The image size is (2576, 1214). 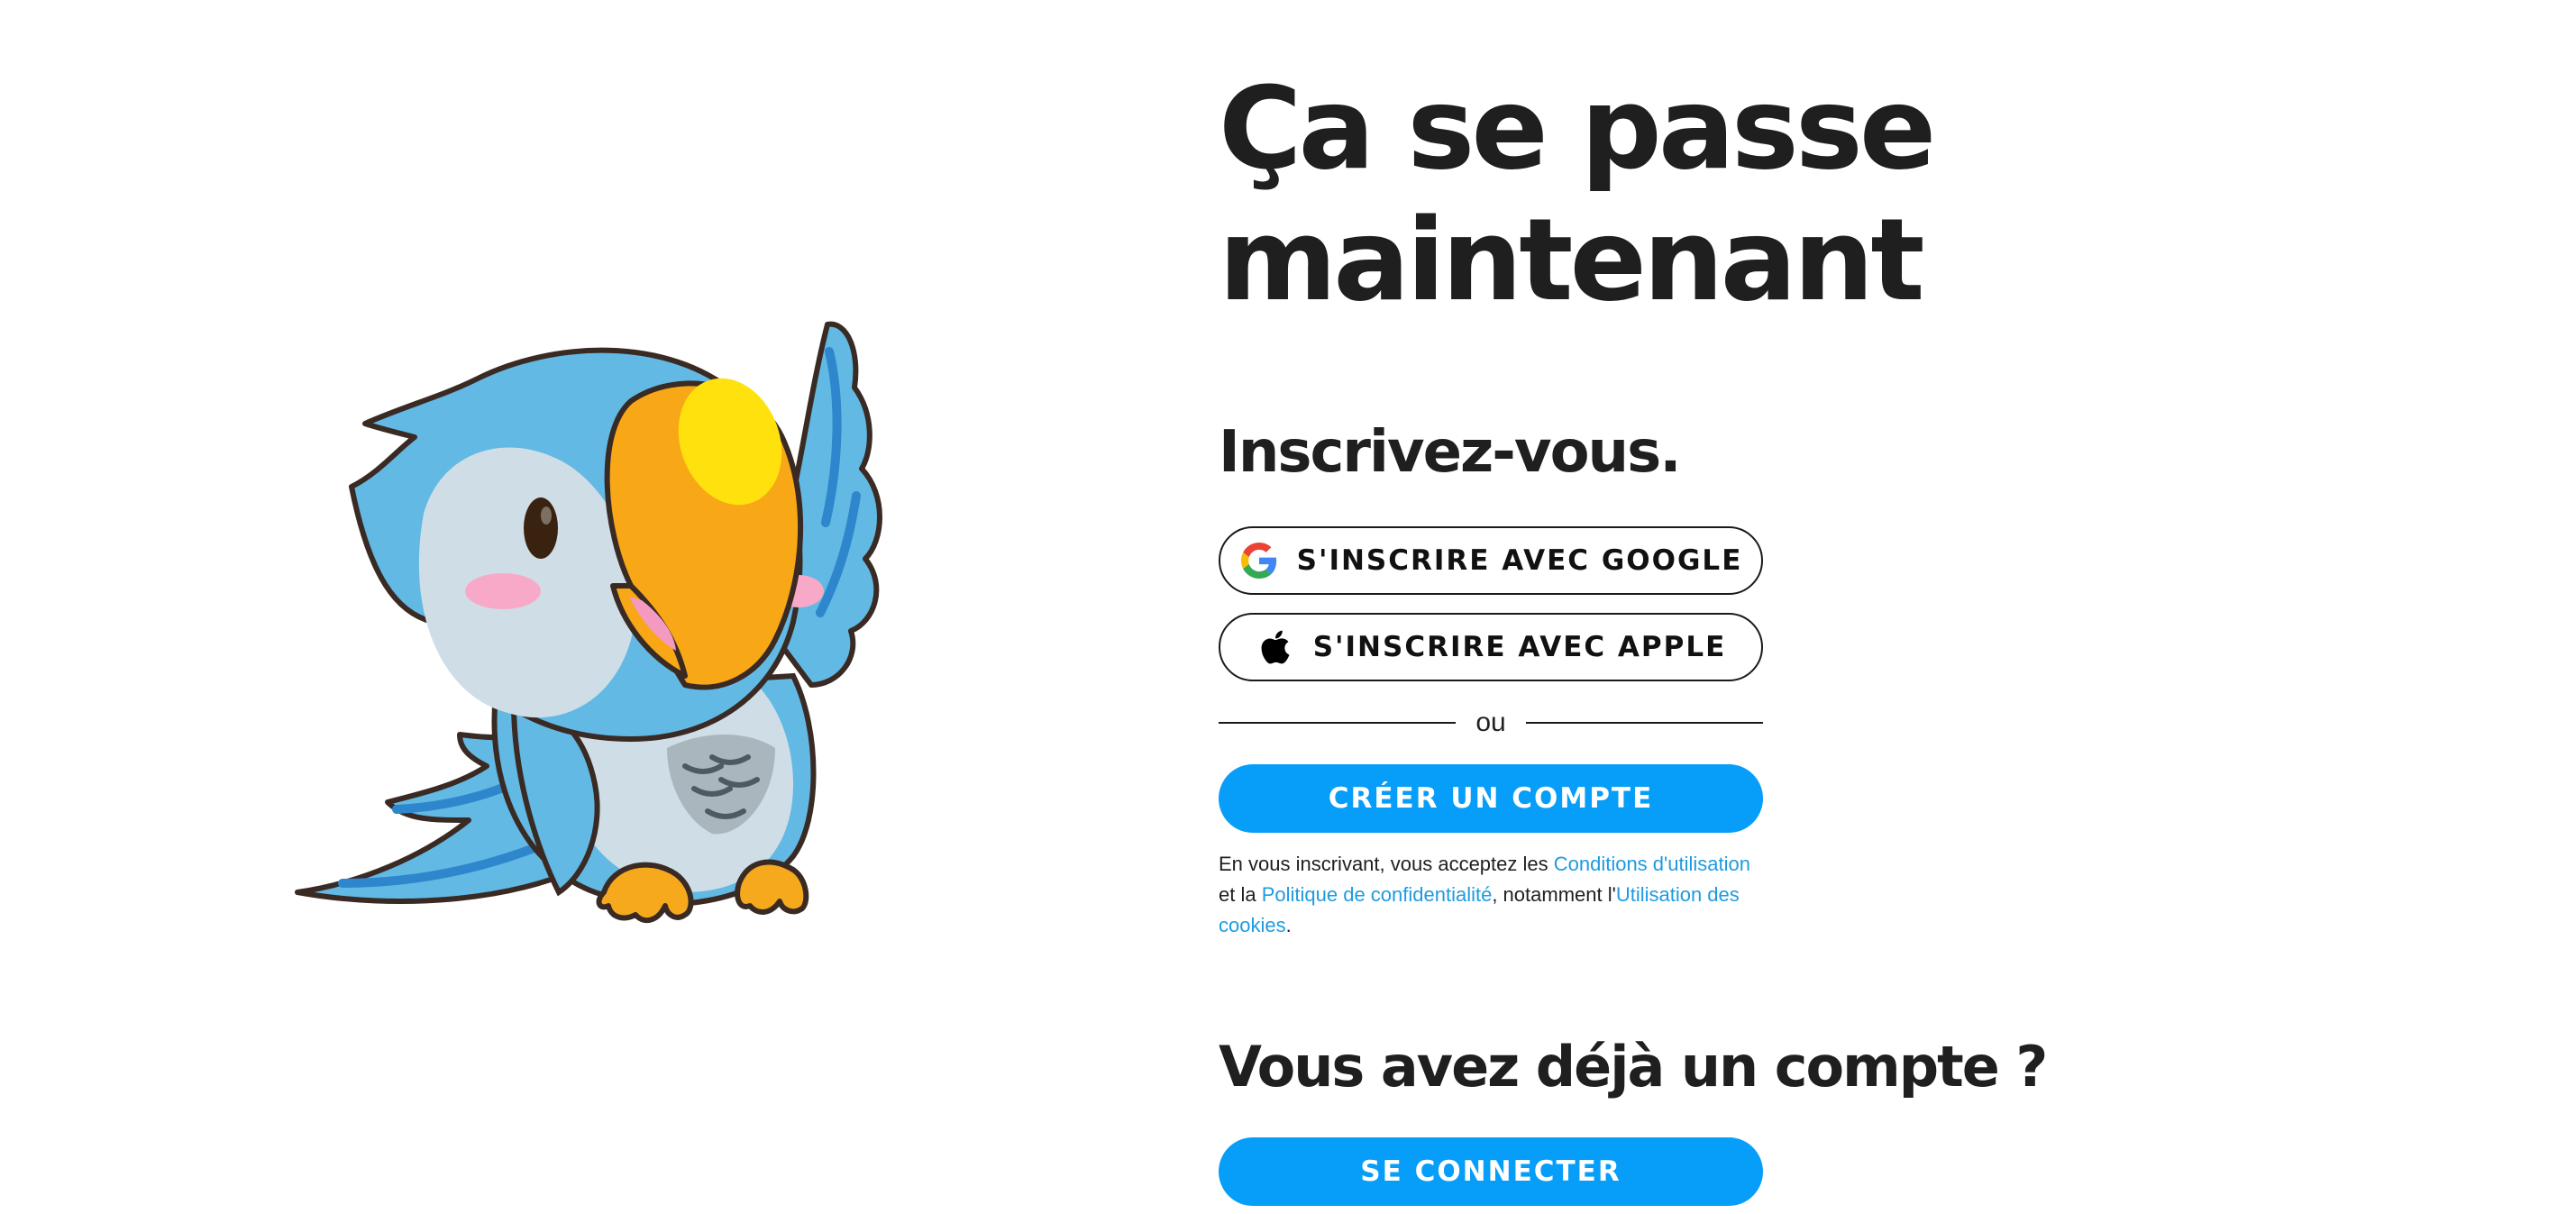 I want to click on hero-title-line2: maintenant, so click(x=1572, y=260).